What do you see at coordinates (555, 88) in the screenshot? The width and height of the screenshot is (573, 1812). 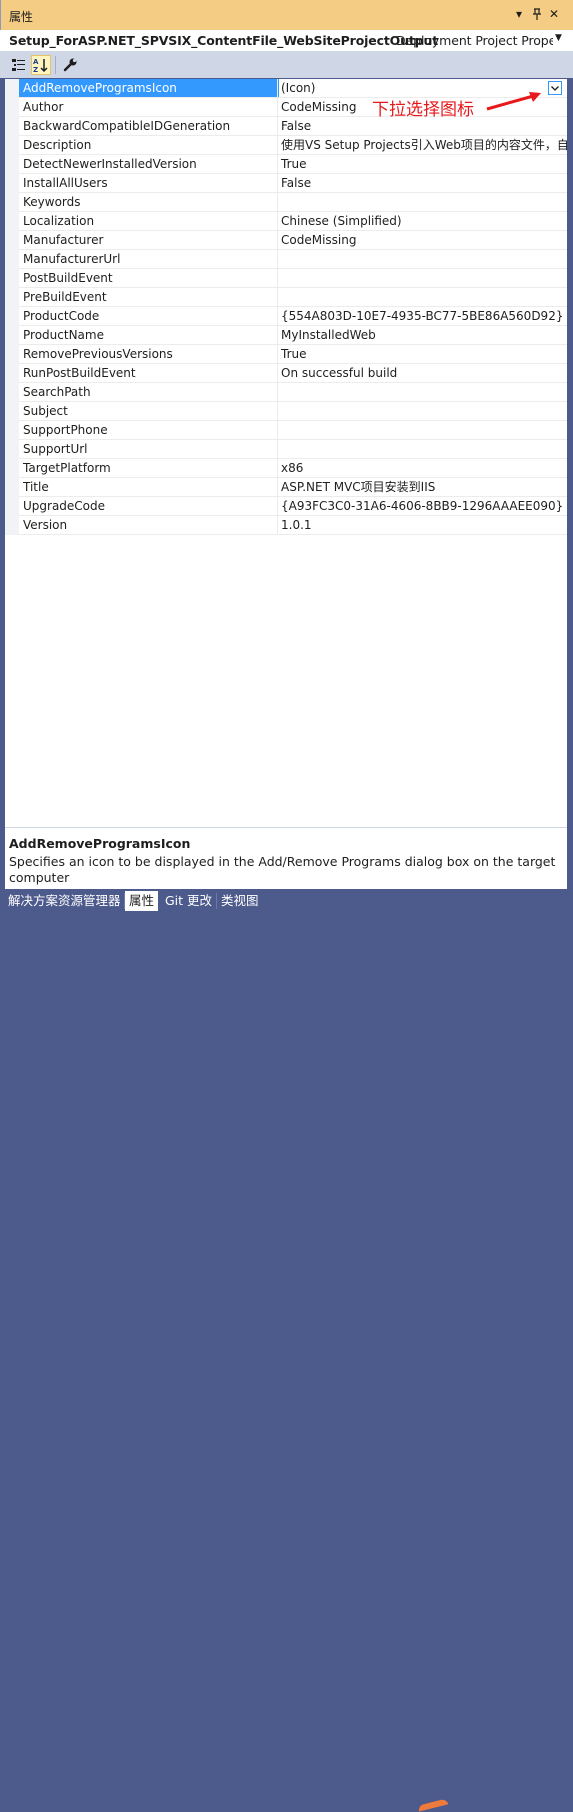 I see `value-dropdown-button` at bounding box center [555, 88].